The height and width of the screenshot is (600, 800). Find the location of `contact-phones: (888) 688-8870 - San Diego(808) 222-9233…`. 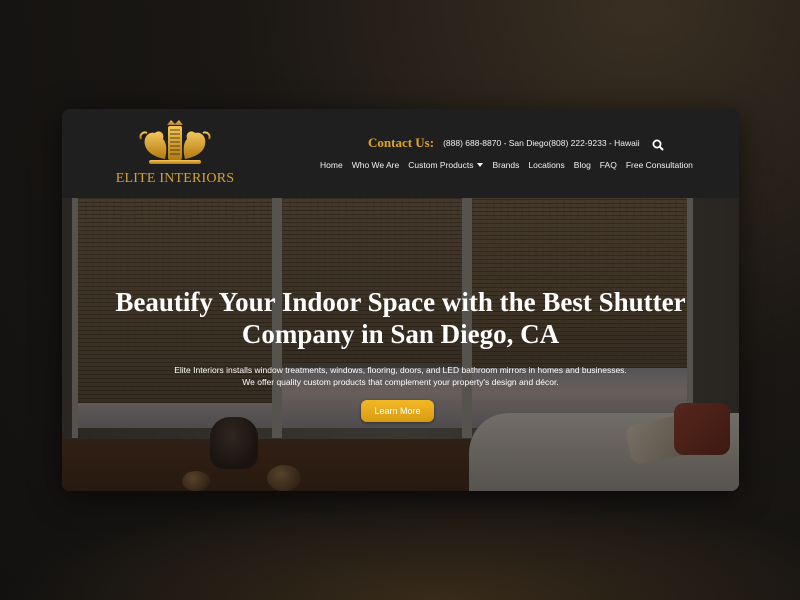

contact-phones: (888) 688-8870 - San Diego(808) 222-9233… is located at coordinates (541, 143).